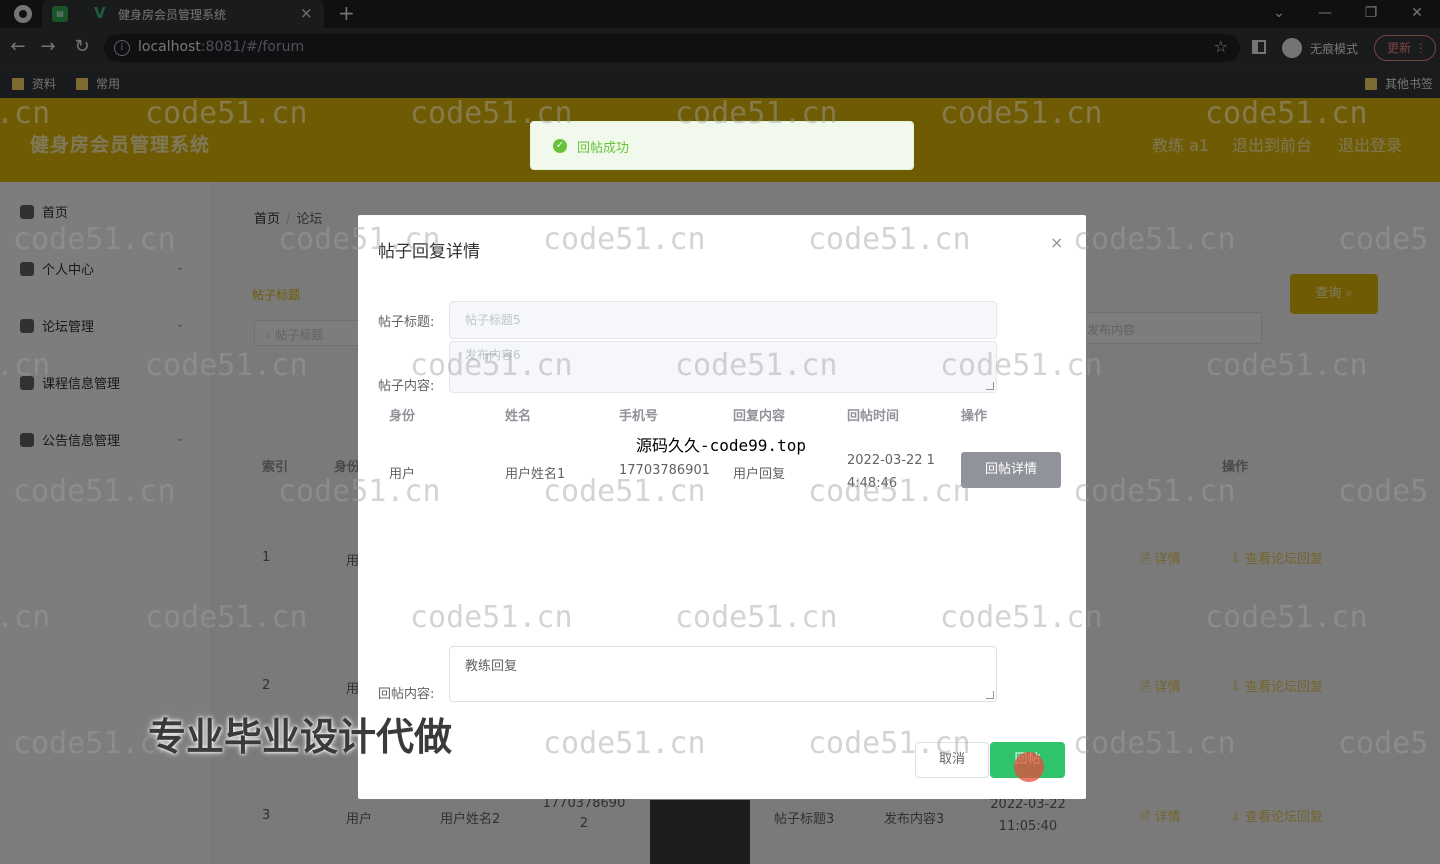 The width and height of the screenshot is (1440, 864). I want to click on reply-content: 用户回复, so click(759, 474).